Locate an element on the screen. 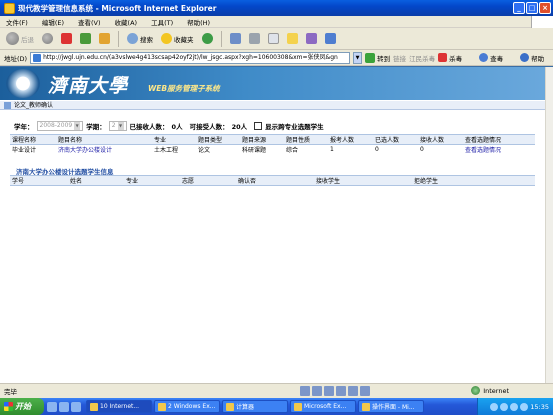  research-icon is located at coordinates (311, 38).